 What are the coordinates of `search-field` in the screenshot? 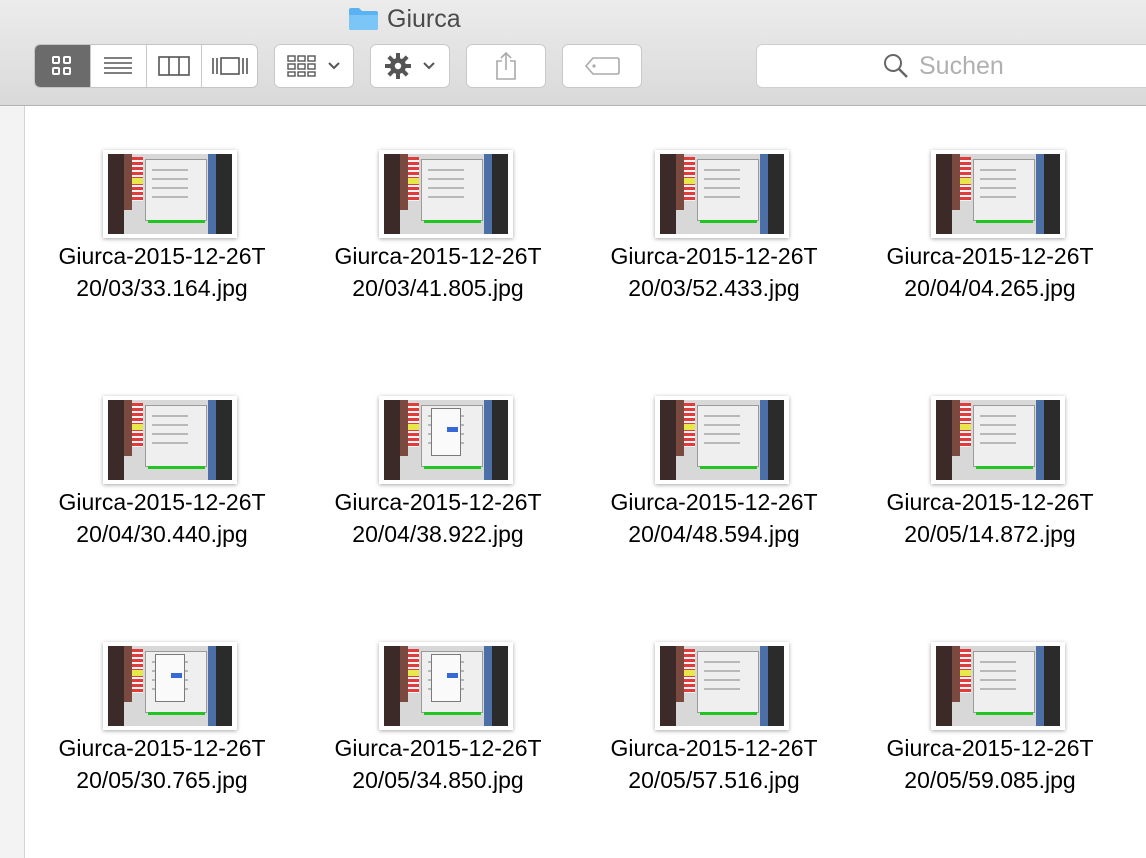 It's located at (951, 66).